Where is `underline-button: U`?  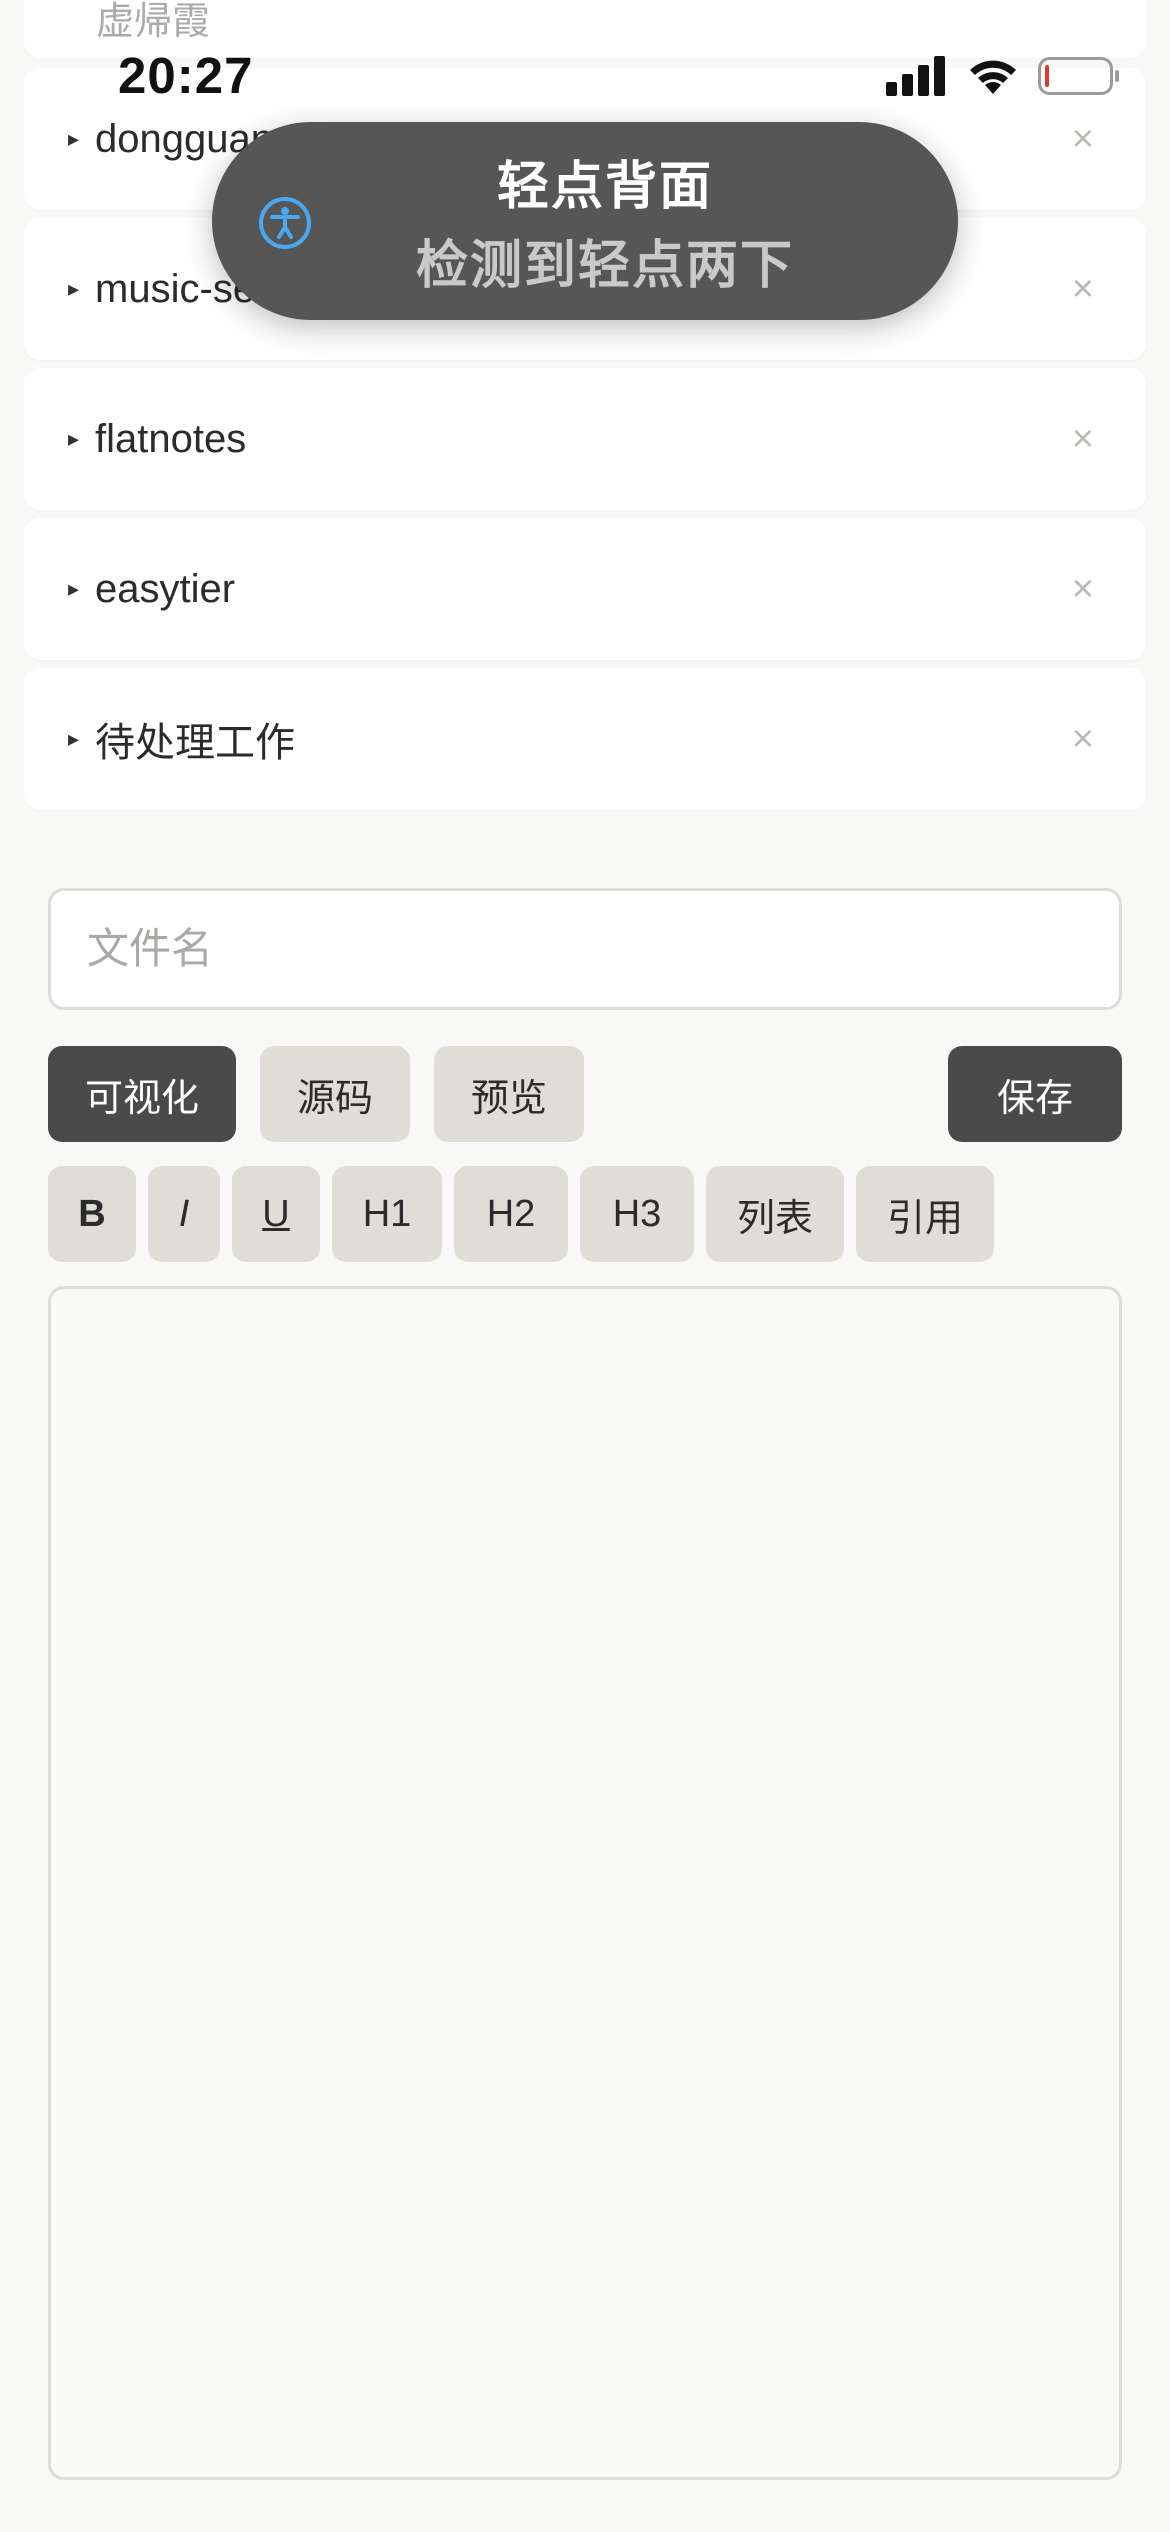 underline-button: U is located at coordinates (276, 1214).